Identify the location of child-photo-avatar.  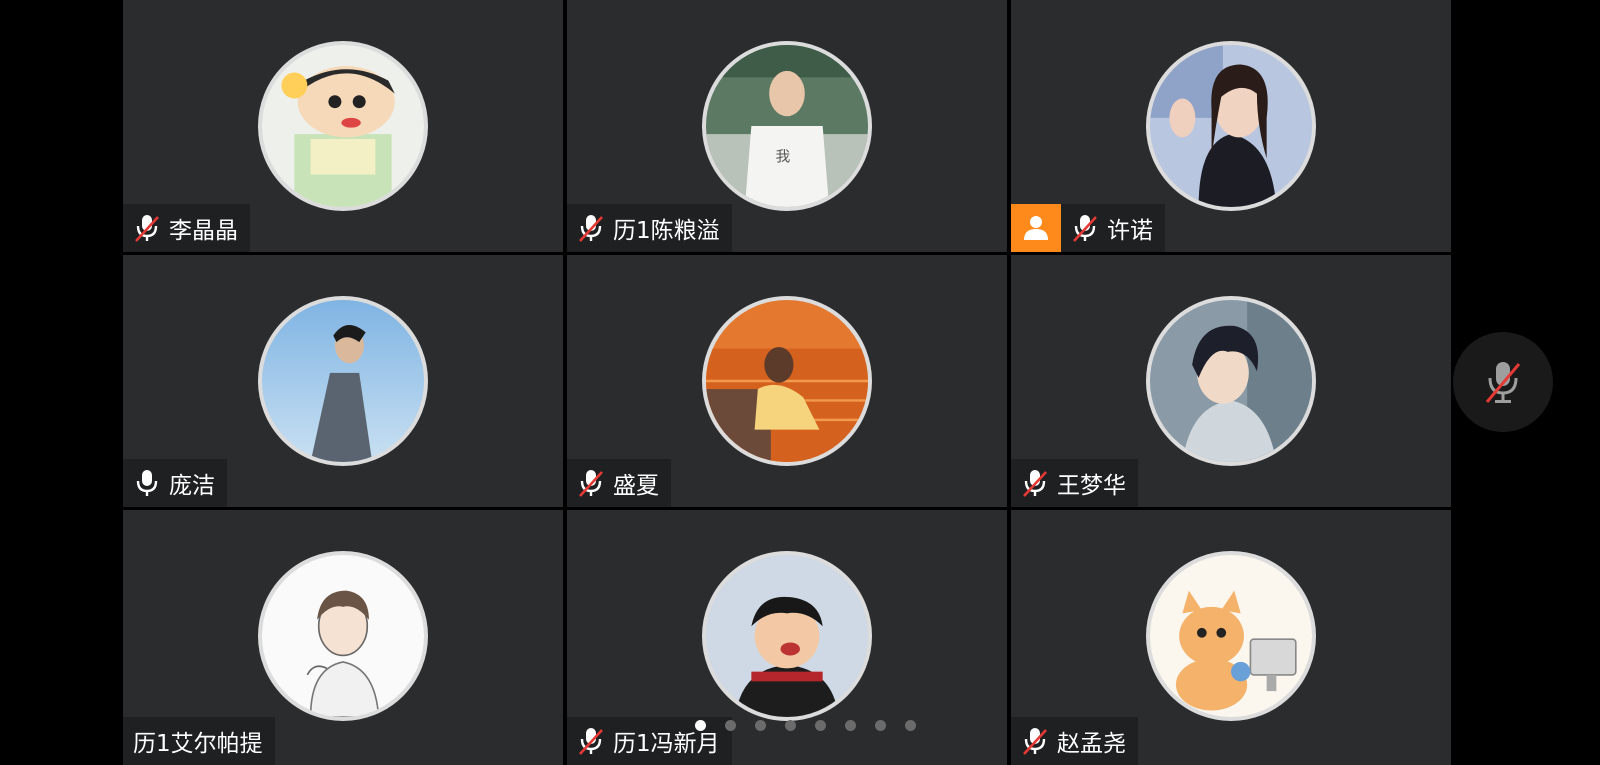
(787, 636).